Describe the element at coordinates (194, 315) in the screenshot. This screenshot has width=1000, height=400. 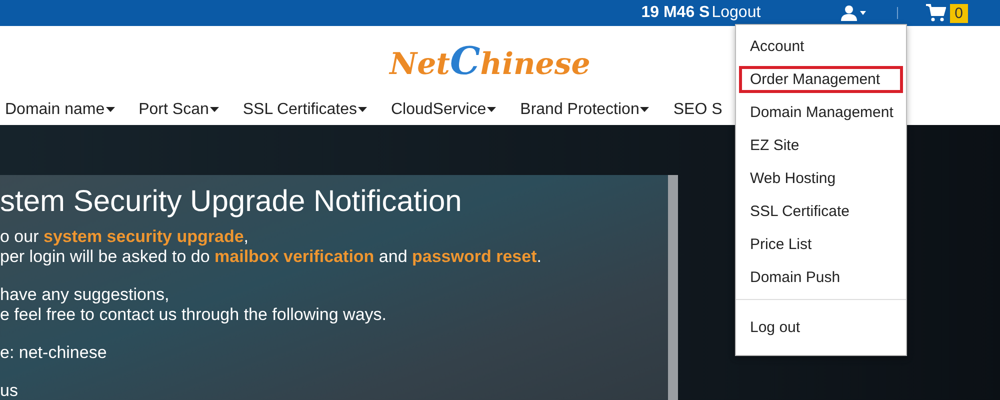
I see `notification-text: e feel free to contact us through the following ways.` at that location.